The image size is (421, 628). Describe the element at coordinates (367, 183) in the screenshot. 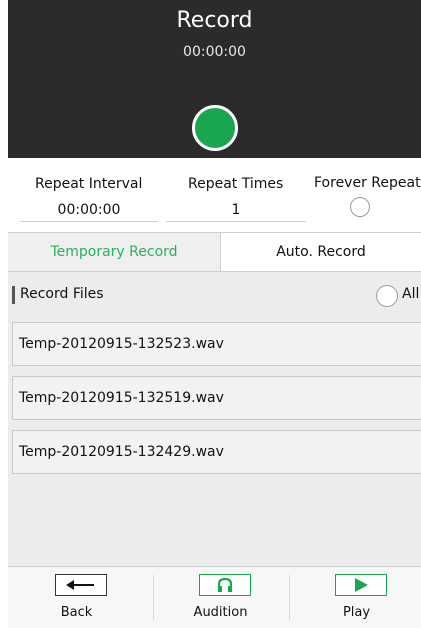

I see `forever-repeat-label: Forever Repeat` at that location.